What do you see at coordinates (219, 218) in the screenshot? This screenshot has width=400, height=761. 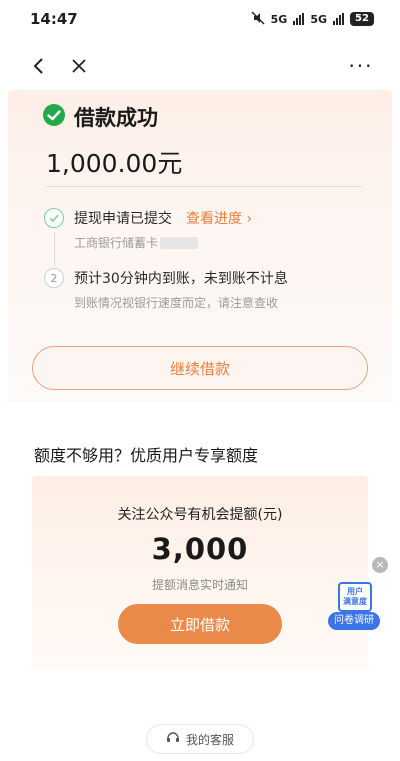 I see `view-progress-link: 查看进度 ›` at bounding box center [219, 218].